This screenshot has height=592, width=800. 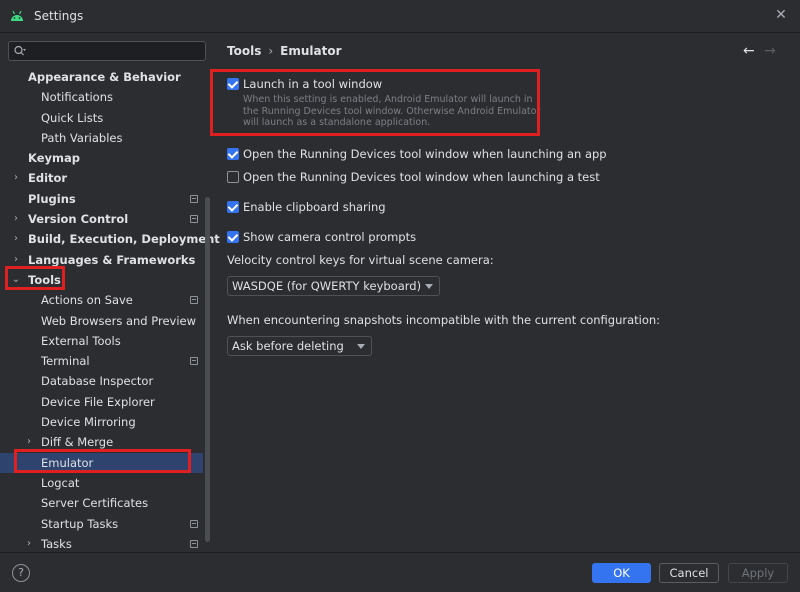 I want to click on sidebar-item-actions-on-save: Actions on Save, so click(x=101, y=300).